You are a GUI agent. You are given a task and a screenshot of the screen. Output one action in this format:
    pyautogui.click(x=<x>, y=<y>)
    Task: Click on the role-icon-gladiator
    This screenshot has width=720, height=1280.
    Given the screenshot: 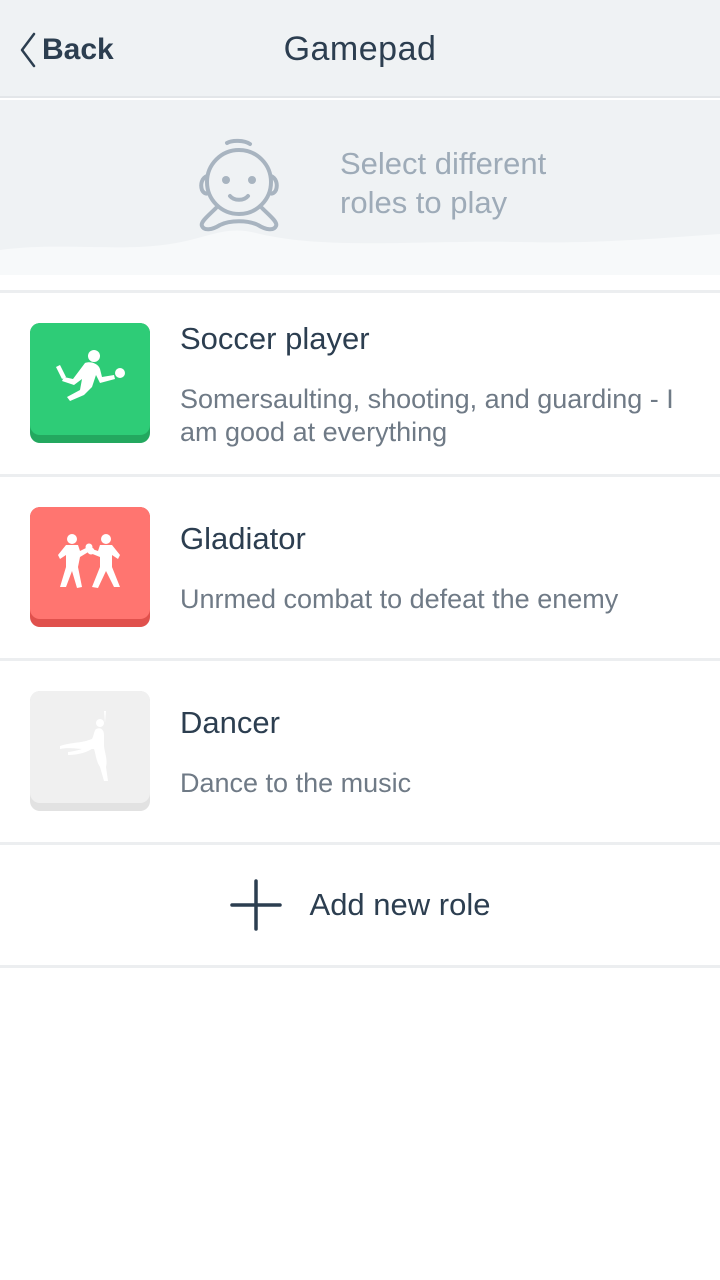 What is the action you would take?
    pyautogui.click(x=90, y=567)
    